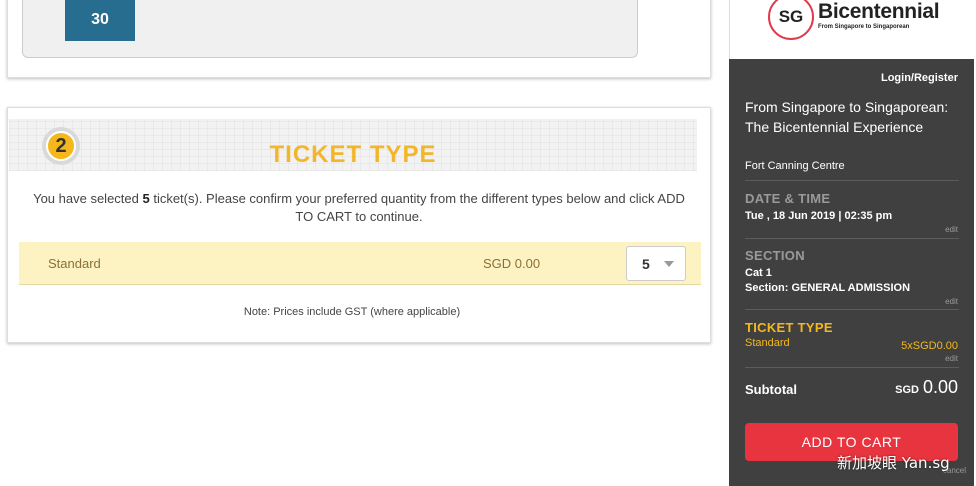  Describe the element at coordinates (353, 154) in the screenshot. I see `ticket-type-title: TICKET TYPE` at that location.